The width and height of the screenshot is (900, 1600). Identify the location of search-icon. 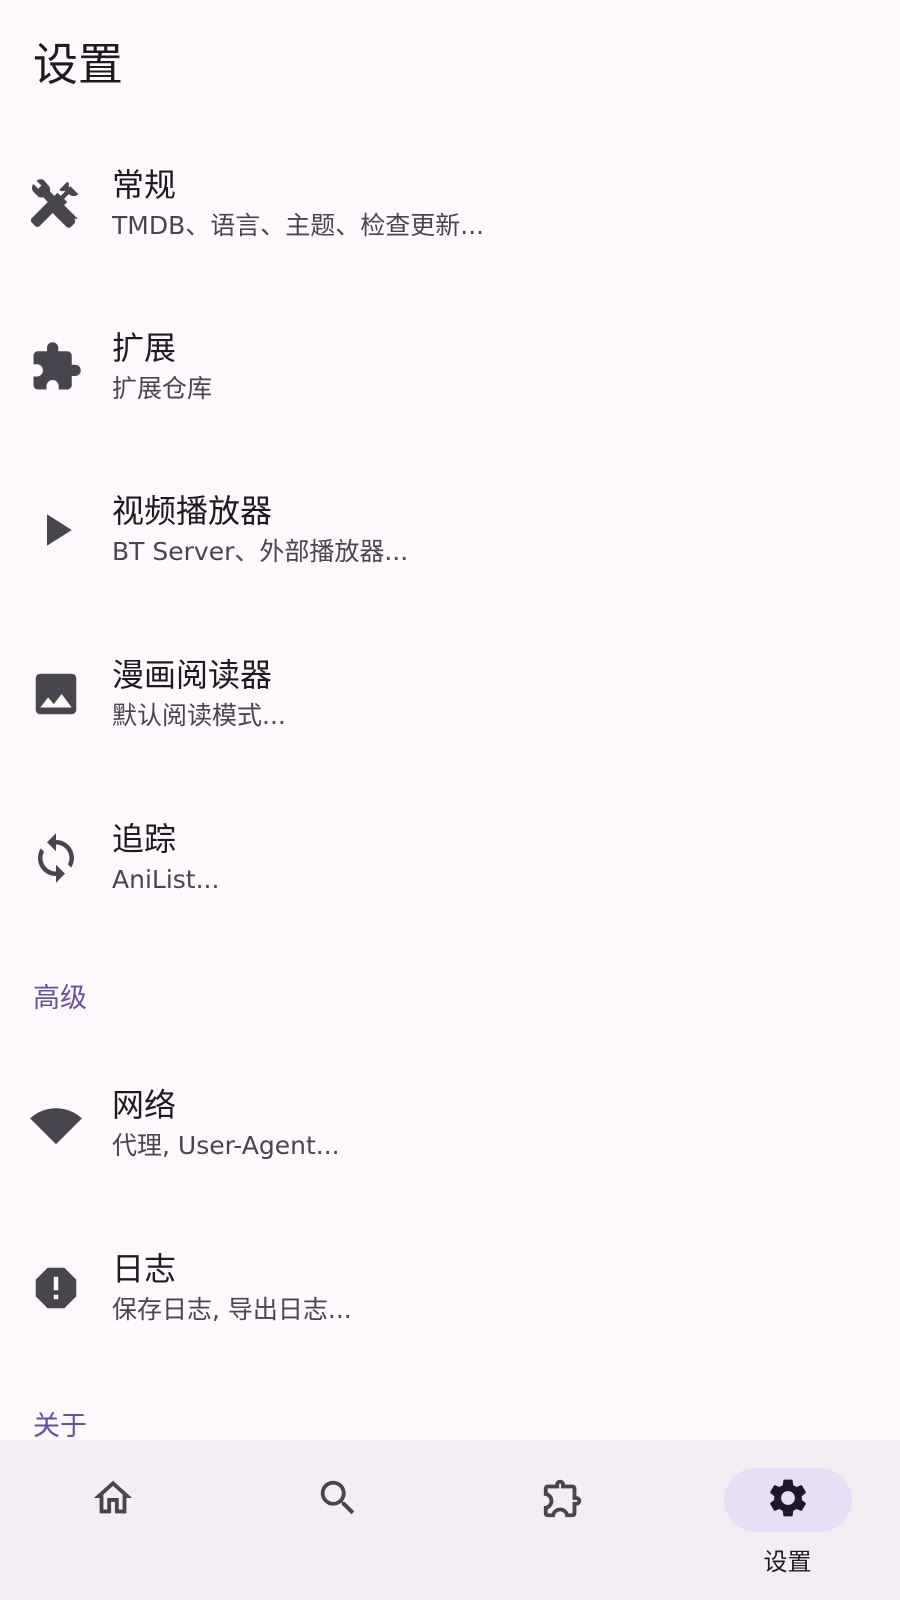
(338, 1500).